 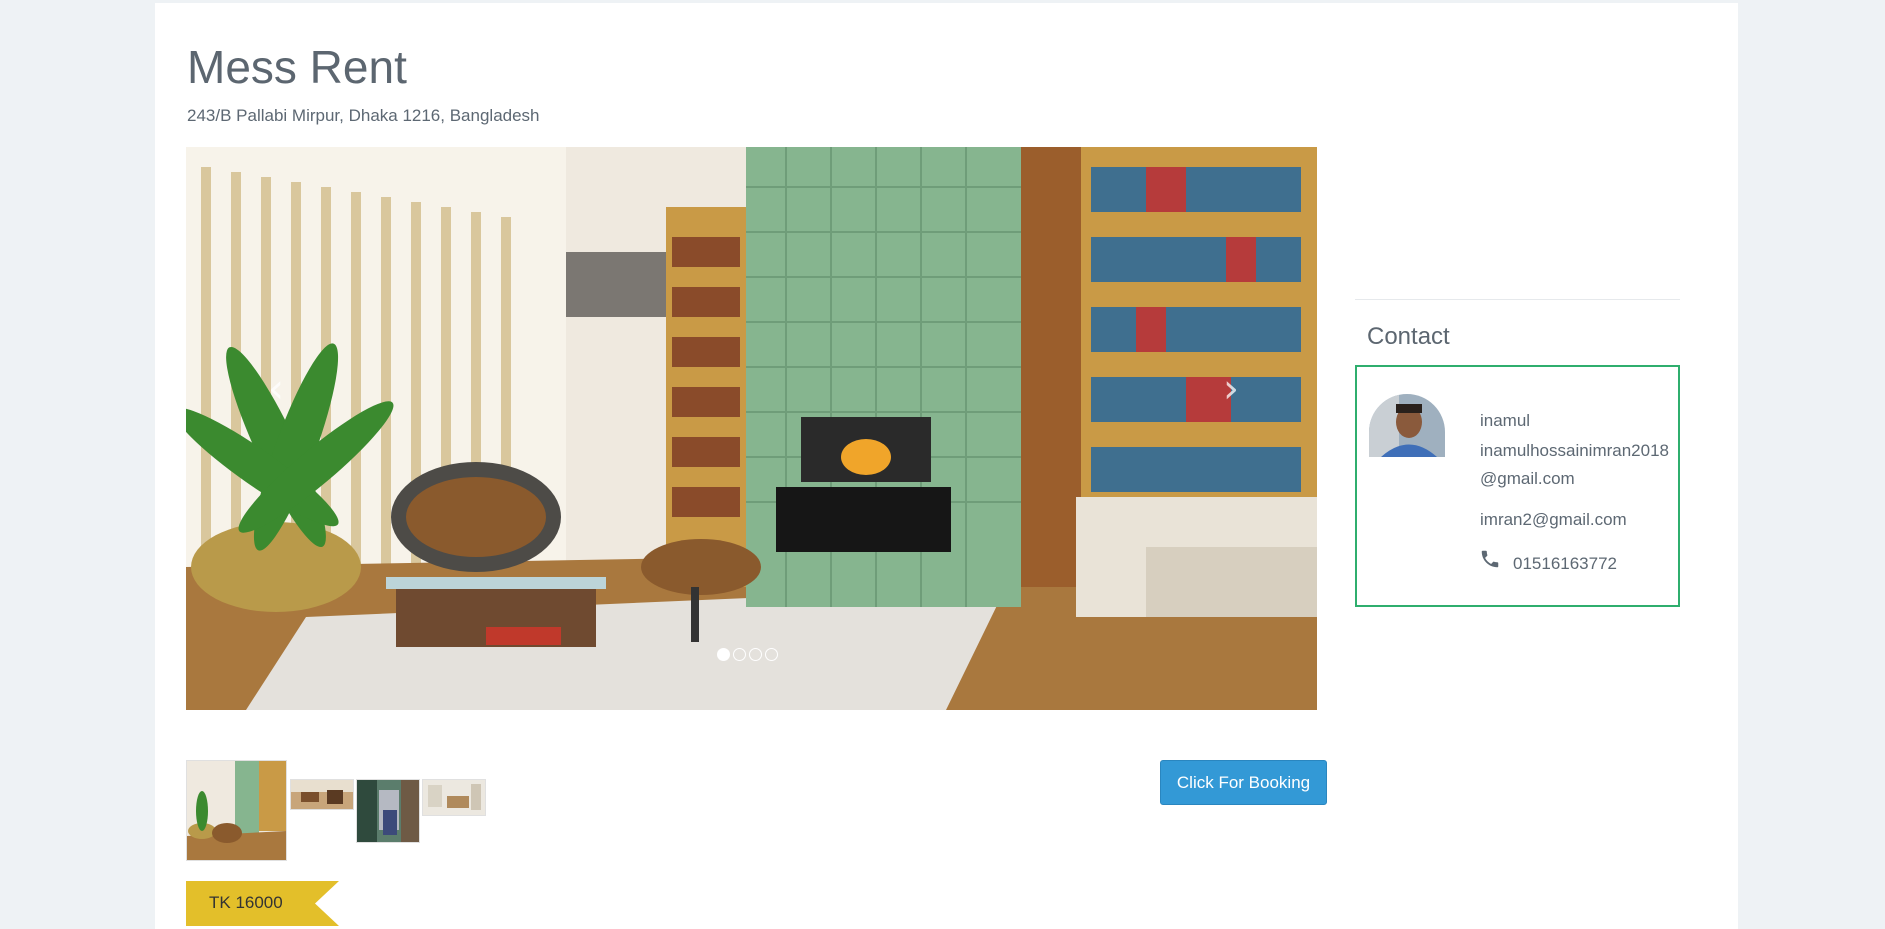 What do you see at coordinates (276, 389) in the screenshot?
I see `carousel-prev-button: ‹` at bounding box center [276, 389].